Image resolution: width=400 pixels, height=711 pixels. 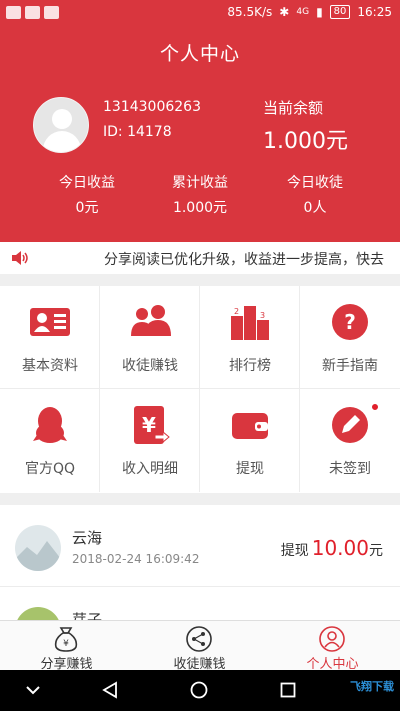 What do you see at coordinates (315, 183) in the screenshot?
I see `stat-label: 今日收徒` at bounding box center [315, 183].